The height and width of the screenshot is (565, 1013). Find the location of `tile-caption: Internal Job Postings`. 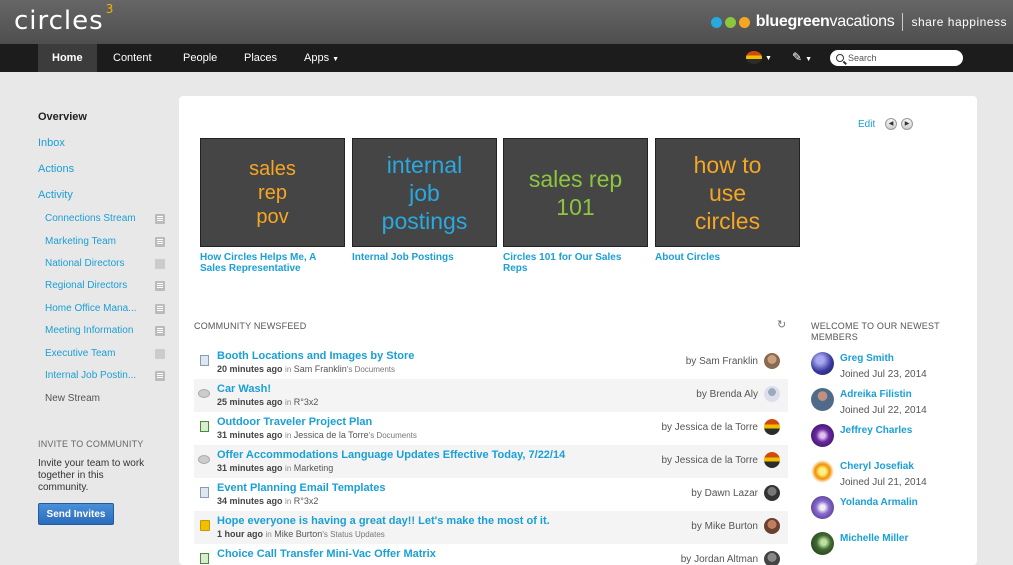

tile-caption: Internal Job Postings is located at coordinates (422, 257).